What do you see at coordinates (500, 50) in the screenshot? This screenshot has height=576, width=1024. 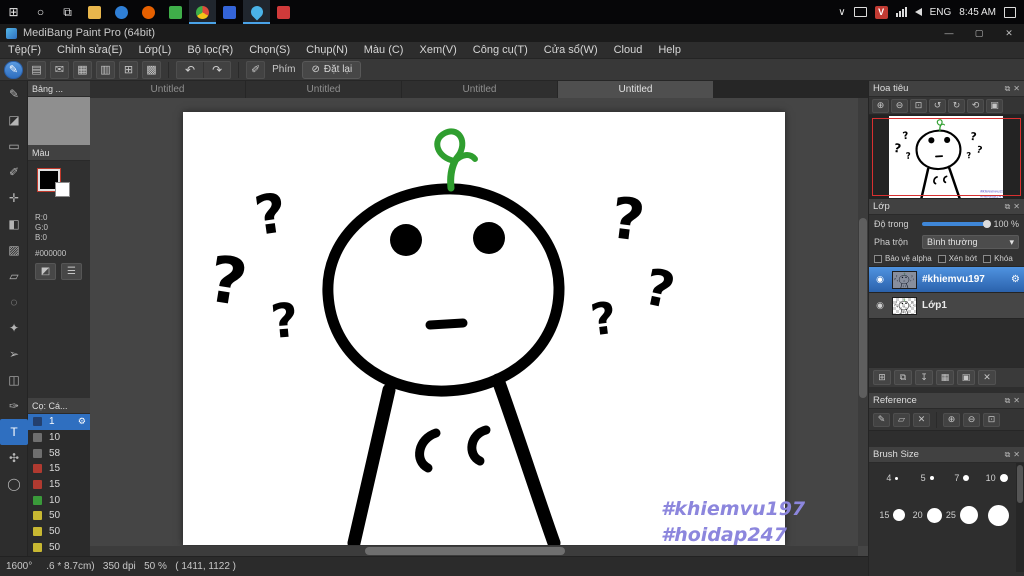 I see `menu-cong-cu: Công cụ(T)` at bounding box center [500, 50].